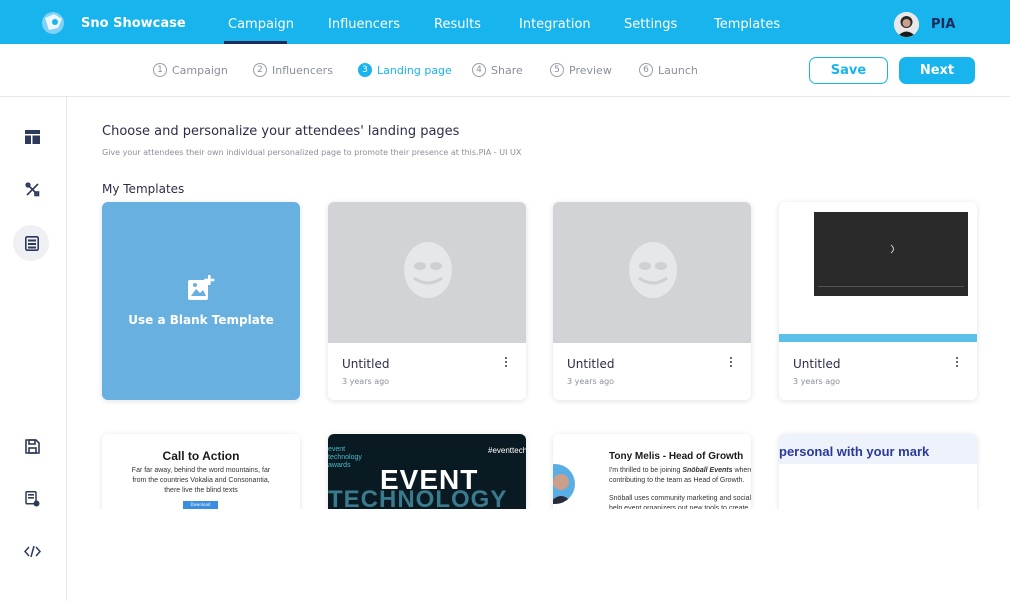 The height and width of the screenshot is (601, 1010). I want to click on preview-emphasis: Snöball Events, so click(707, 470).